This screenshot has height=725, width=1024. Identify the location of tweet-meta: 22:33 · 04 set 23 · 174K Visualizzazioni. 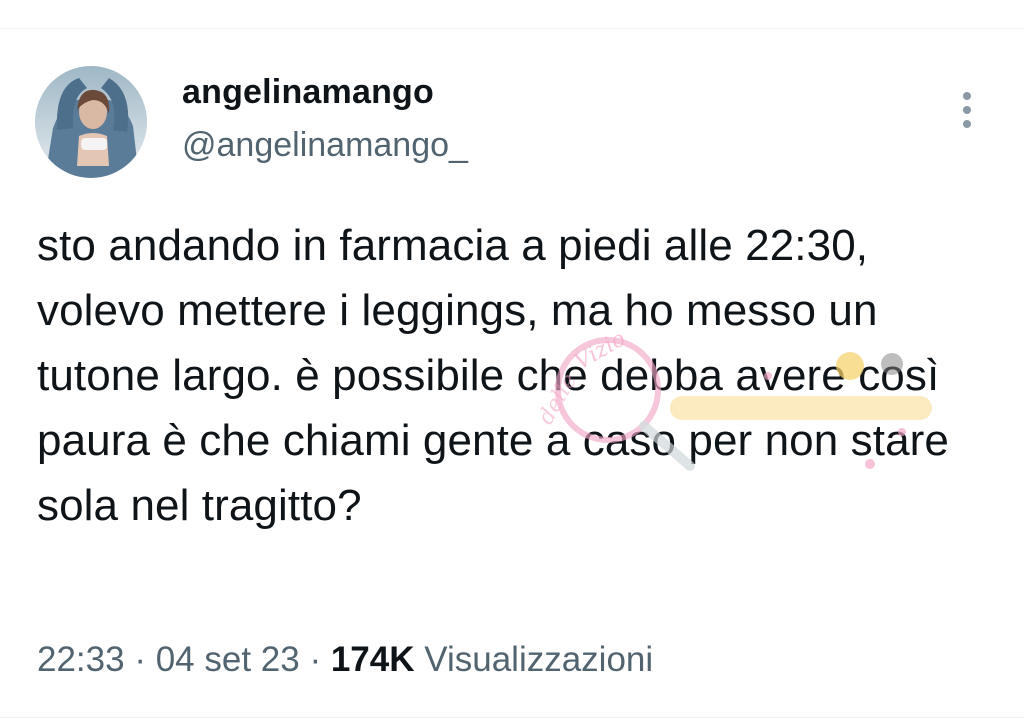
(345, 660).